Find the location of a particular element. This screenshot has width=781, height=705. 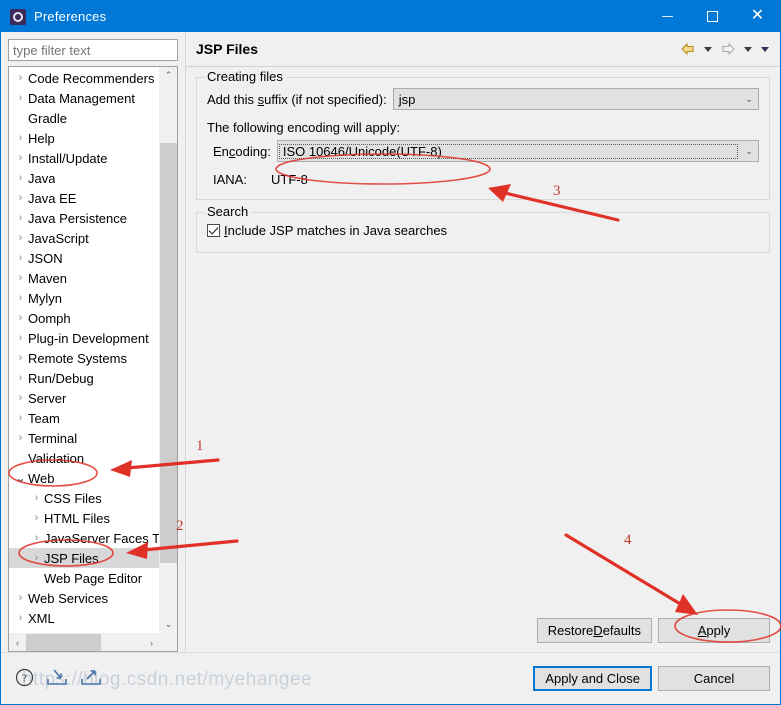

sidebar-item-maven: › Maven is located at coordinates (84, 278).